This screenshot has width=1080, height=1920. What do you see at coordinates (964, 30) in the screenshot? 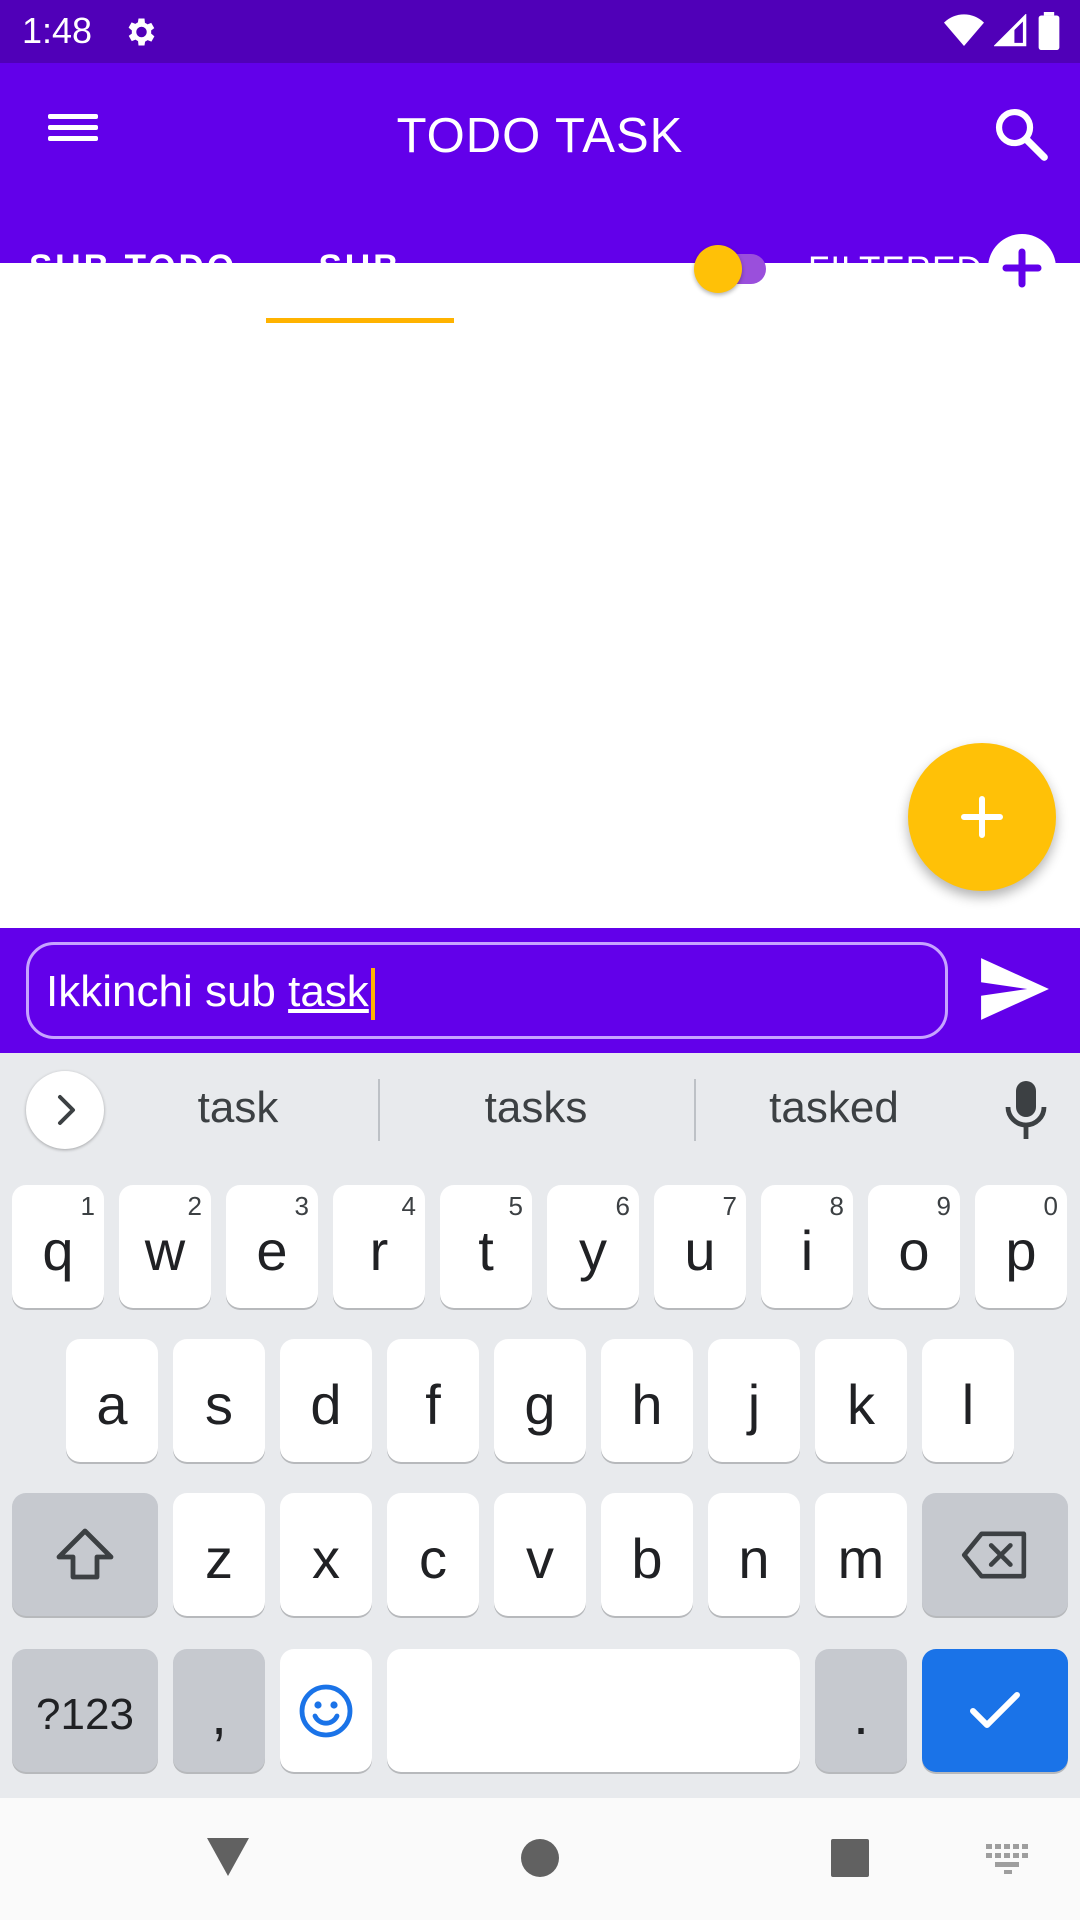
I see `wifi-icon` at bounding box center [964, 30].